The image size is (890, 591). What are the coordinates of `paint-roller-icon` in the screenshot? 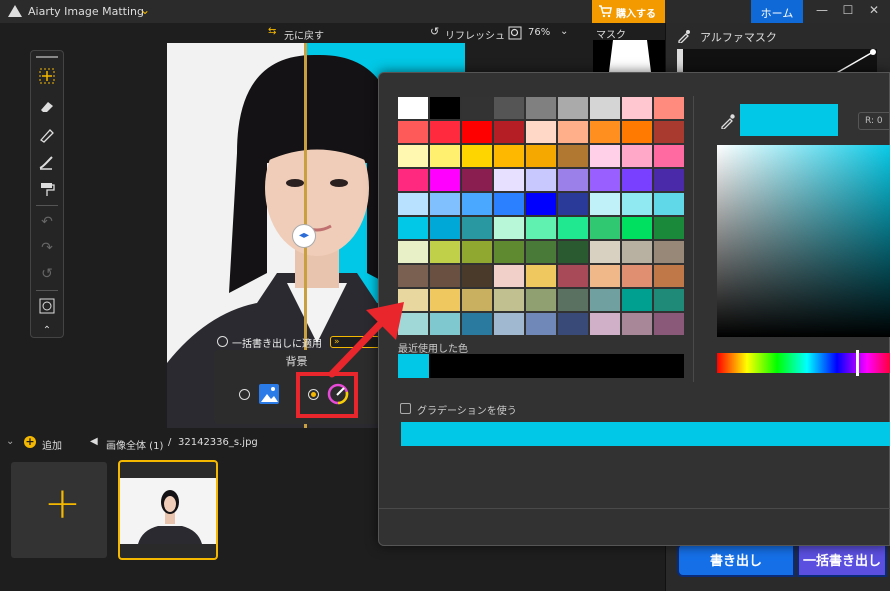 It's located at (47, 190).